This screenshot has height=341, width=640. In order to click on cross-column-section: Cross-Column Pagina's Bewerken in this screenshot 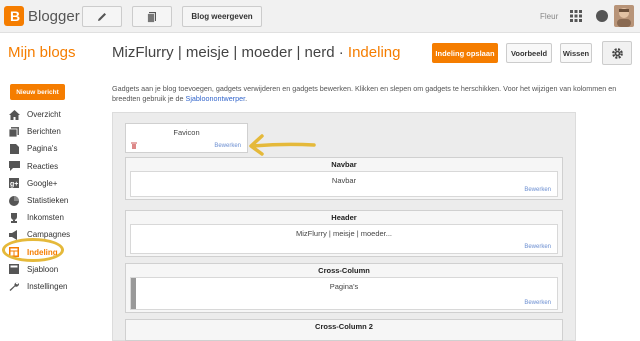, I will do `click(344, 288)`.